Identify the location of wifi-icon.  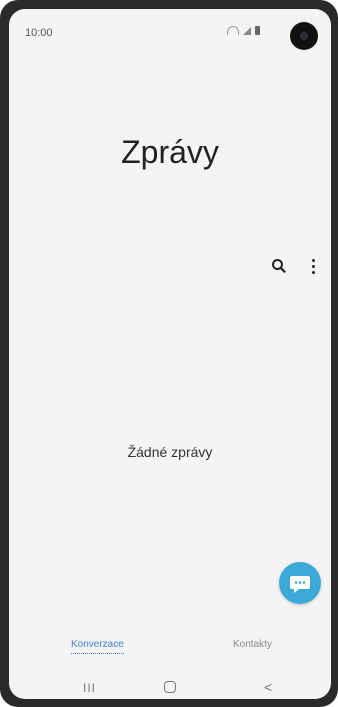
(233, 30).